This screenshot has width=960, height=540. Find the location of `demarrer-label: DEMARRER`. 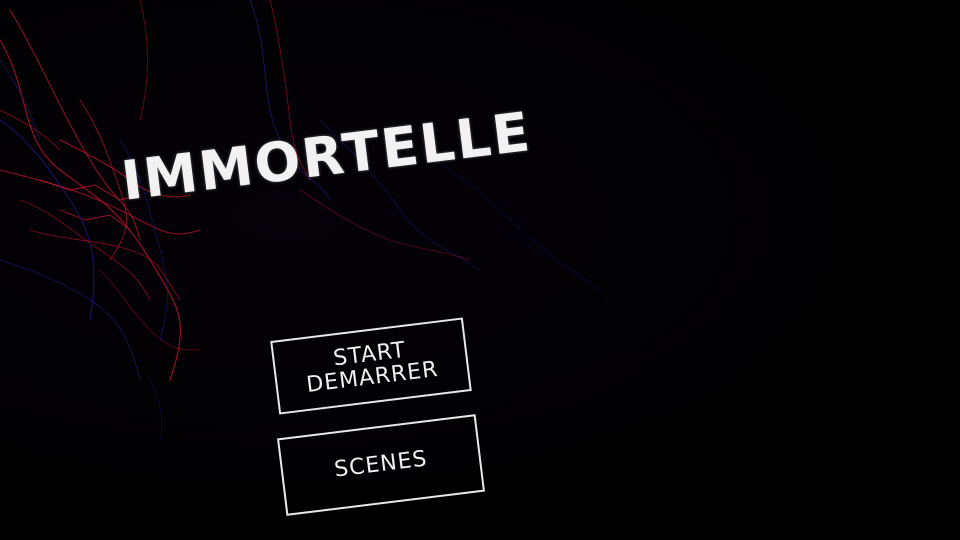

demarrer-label: DEMARRER is located at coordinates (372, 377).